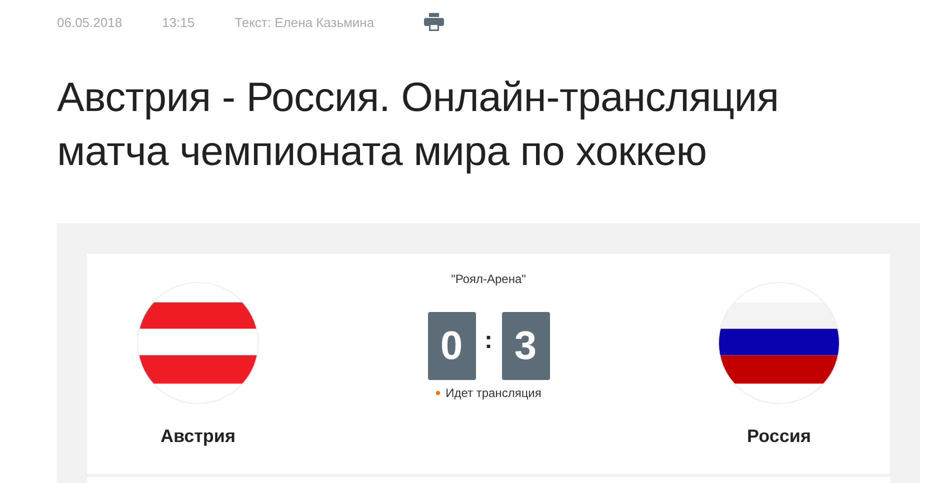 This screenshot has width=940, height=483. I want to click on print-icon, so click(434, 22).